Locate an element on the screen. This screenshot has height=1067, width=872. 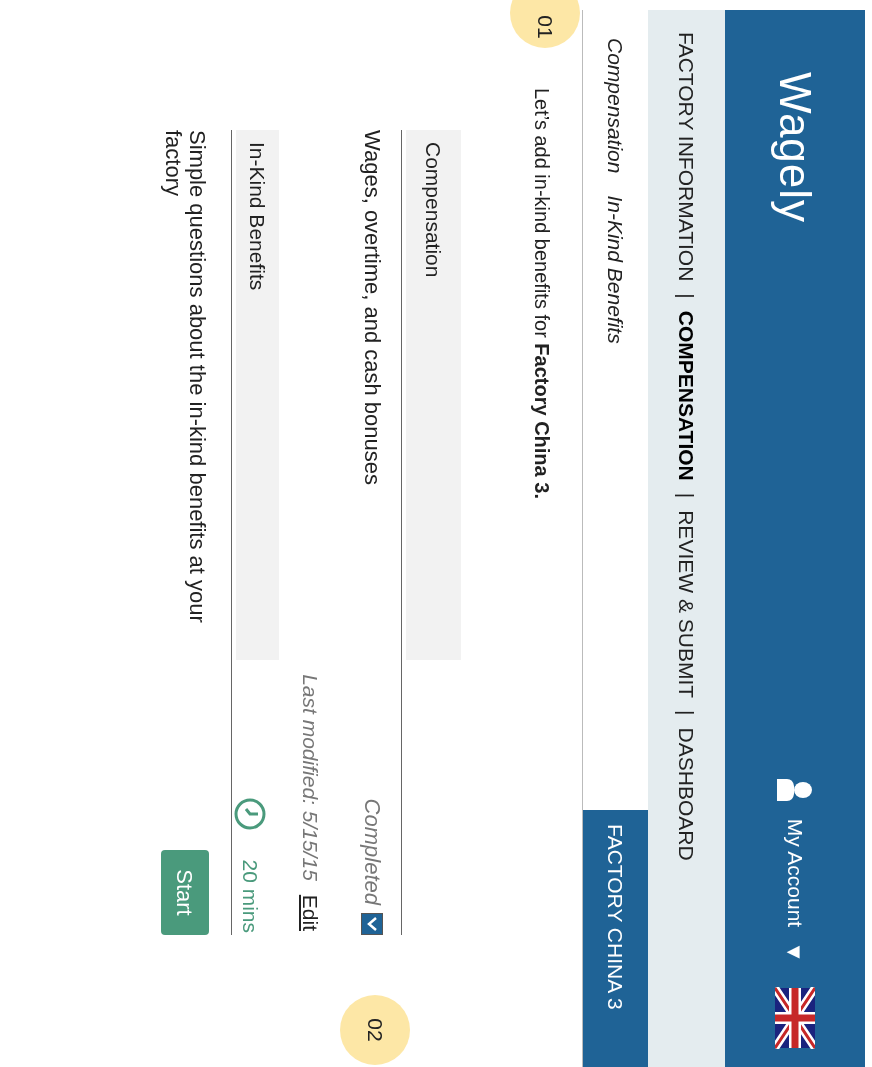
intro-text: Let’s add in-kind benefits for Factory China 3. is located at coordinates (542, 293).